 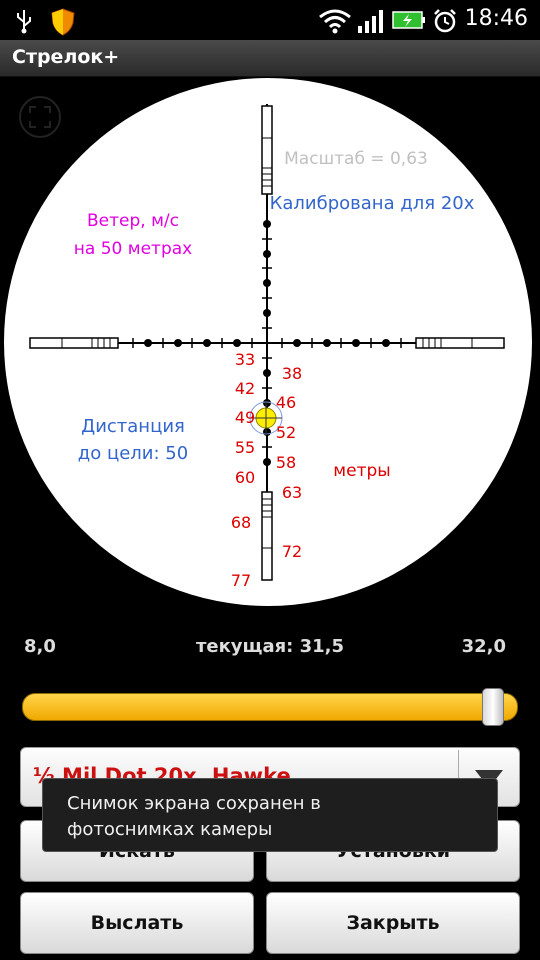 What do you see at coordinates (170, 829) in the screenshot?
I see `toast-line2: фотоснимках камеры` at bounding box center [170, 829].